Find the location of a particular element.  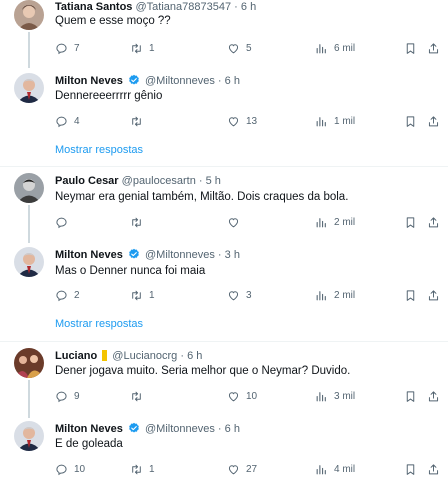

views-button: 3 mil is located at coordinates (335, 396).